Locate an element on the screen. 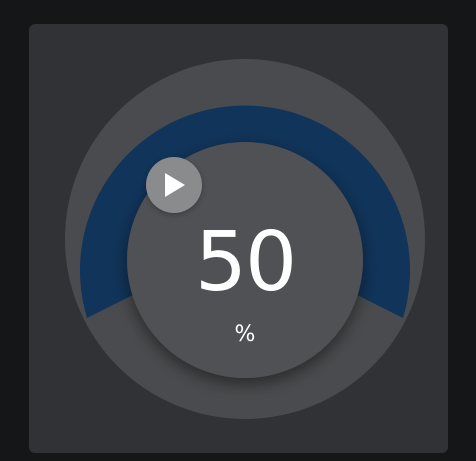 The width and height of the screenshot is (476, 461). play-icon is located at coordinates (175, 185).